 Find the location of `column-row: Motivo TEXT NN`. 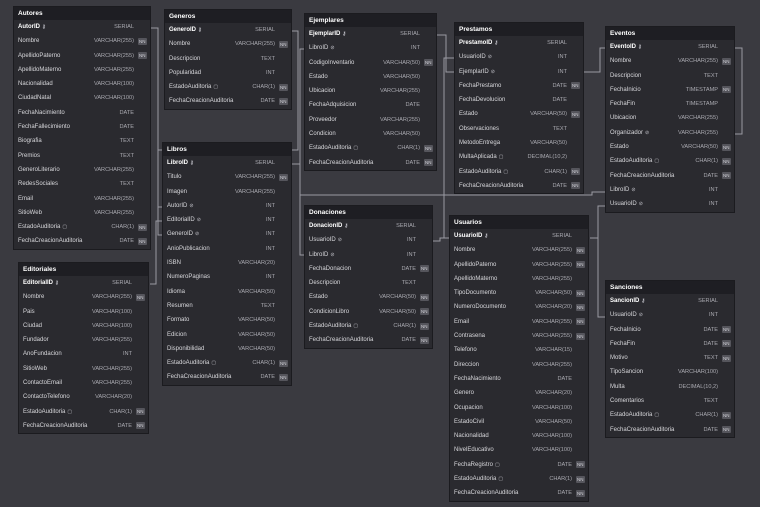

column-row: Motivo TEXT NN is located at coordinates (670, 358).